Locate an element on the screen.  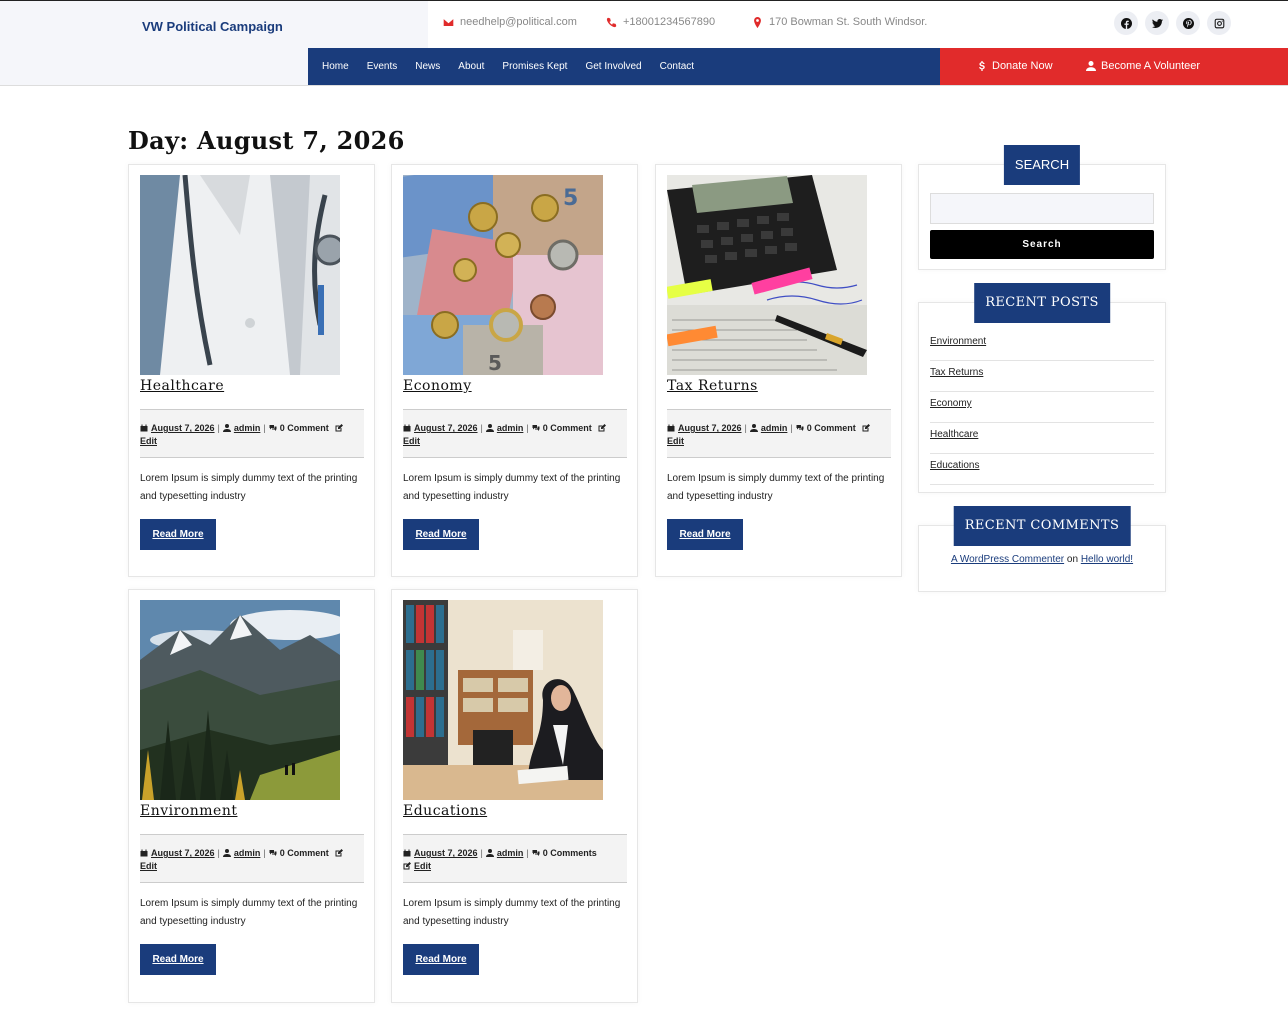
post-title: Educations is located at coordinates (445, 811).